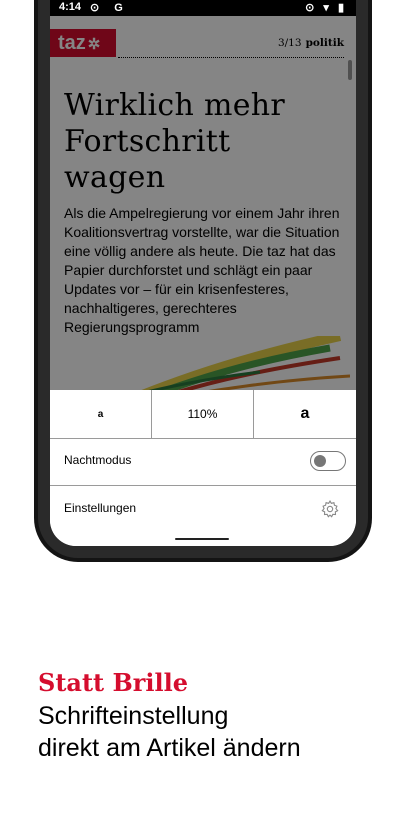  I want to click on settings-label: Einstellungen, so click(100, 508).